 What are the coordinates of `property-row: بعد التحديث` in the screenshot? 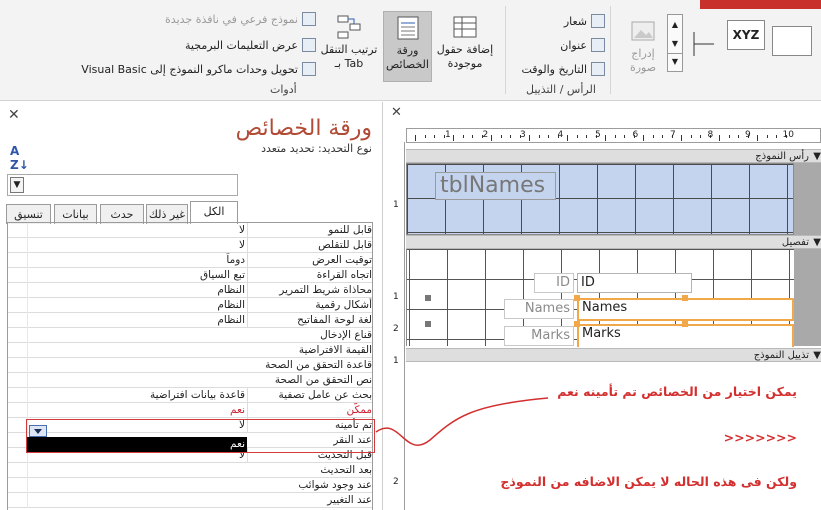 It's located at (190, 470).